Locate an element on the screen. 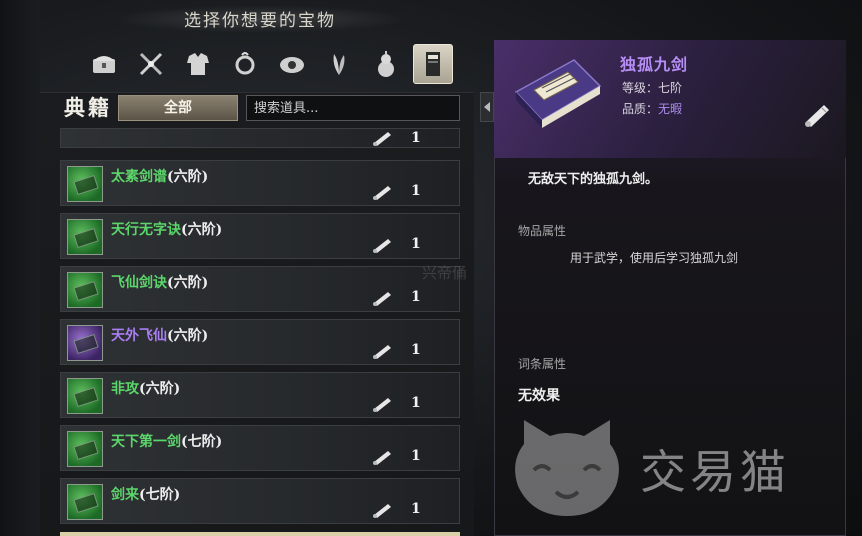 The height and width of the screenshot is (536, 862). list-item: 飞仙剑诀(六阶) 1 is located at coordinates (260, 289).